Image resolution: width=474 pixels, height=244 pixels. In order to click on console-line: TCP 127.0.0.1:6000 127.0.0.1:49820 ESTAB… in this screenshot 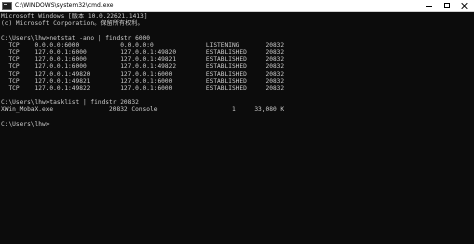, I will do `click(143, 52)`.